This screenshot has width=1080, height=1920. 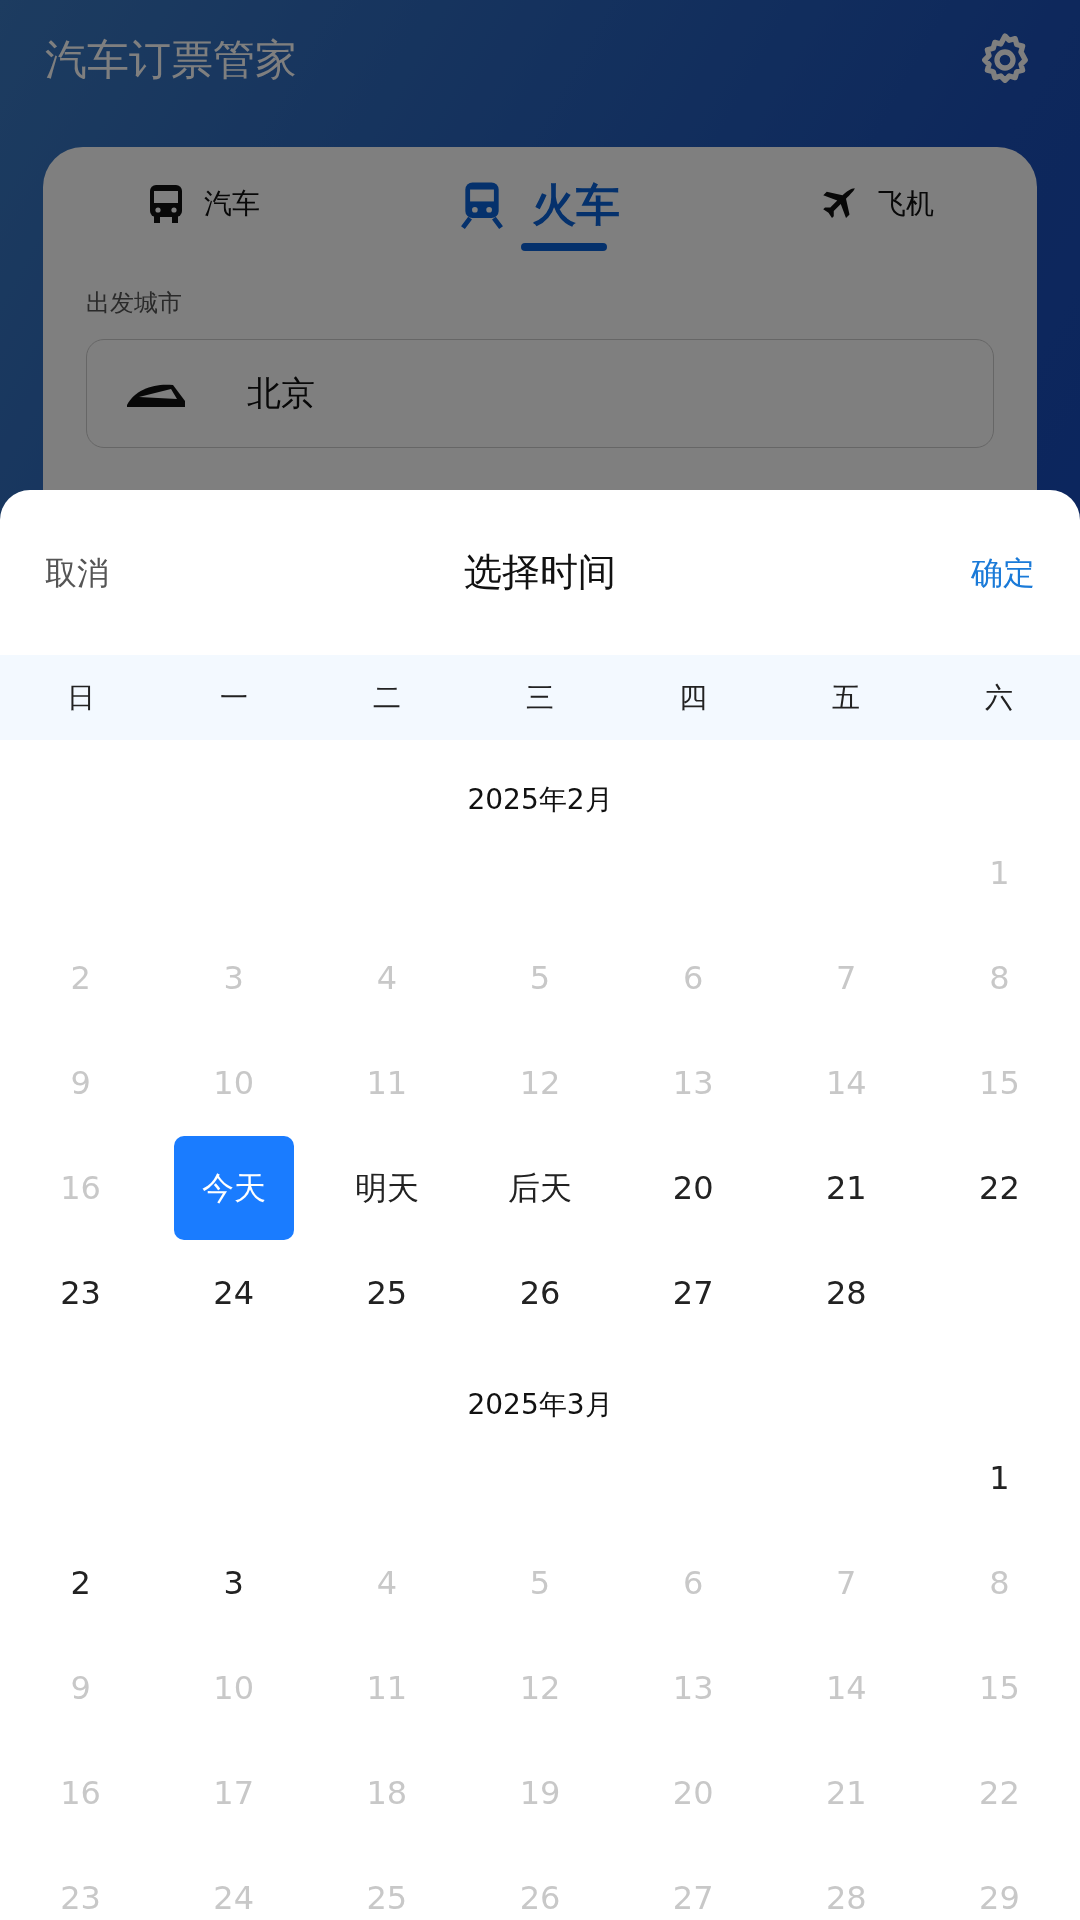 I want to click on calendar-day: 21, so click(x=846, y=1187).